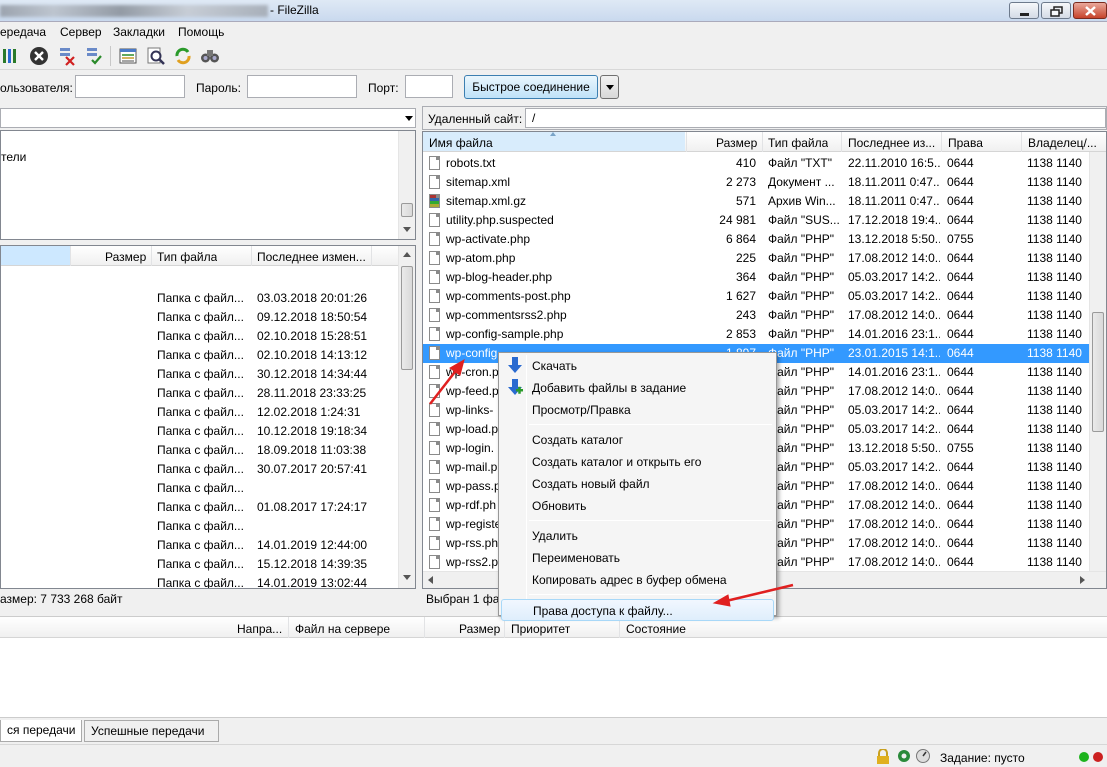 The image size is (1107, 767). What do you see at coordinates (94, 56) in the screenshot?
I see `reconnect-icon` at bounding box center [94, 56].